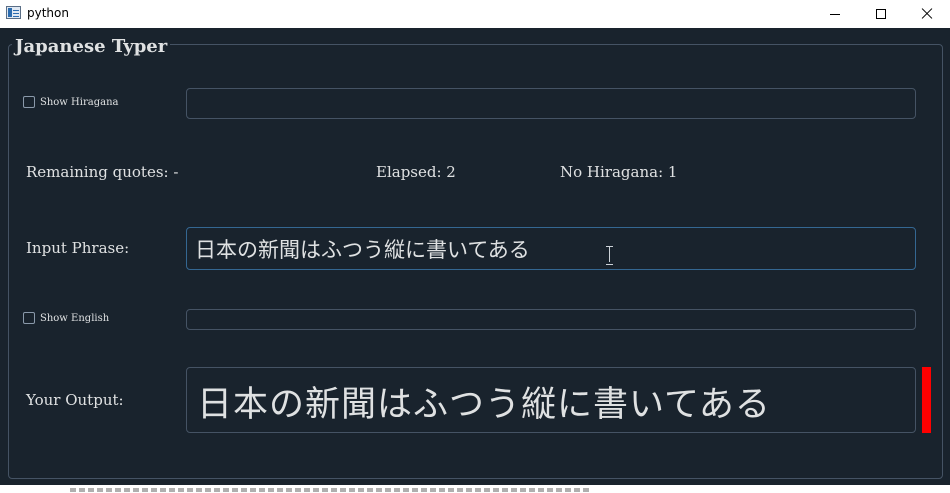 This screenshot has width=950, height=493. I want to click on minimize-icon, so click(835, 14).